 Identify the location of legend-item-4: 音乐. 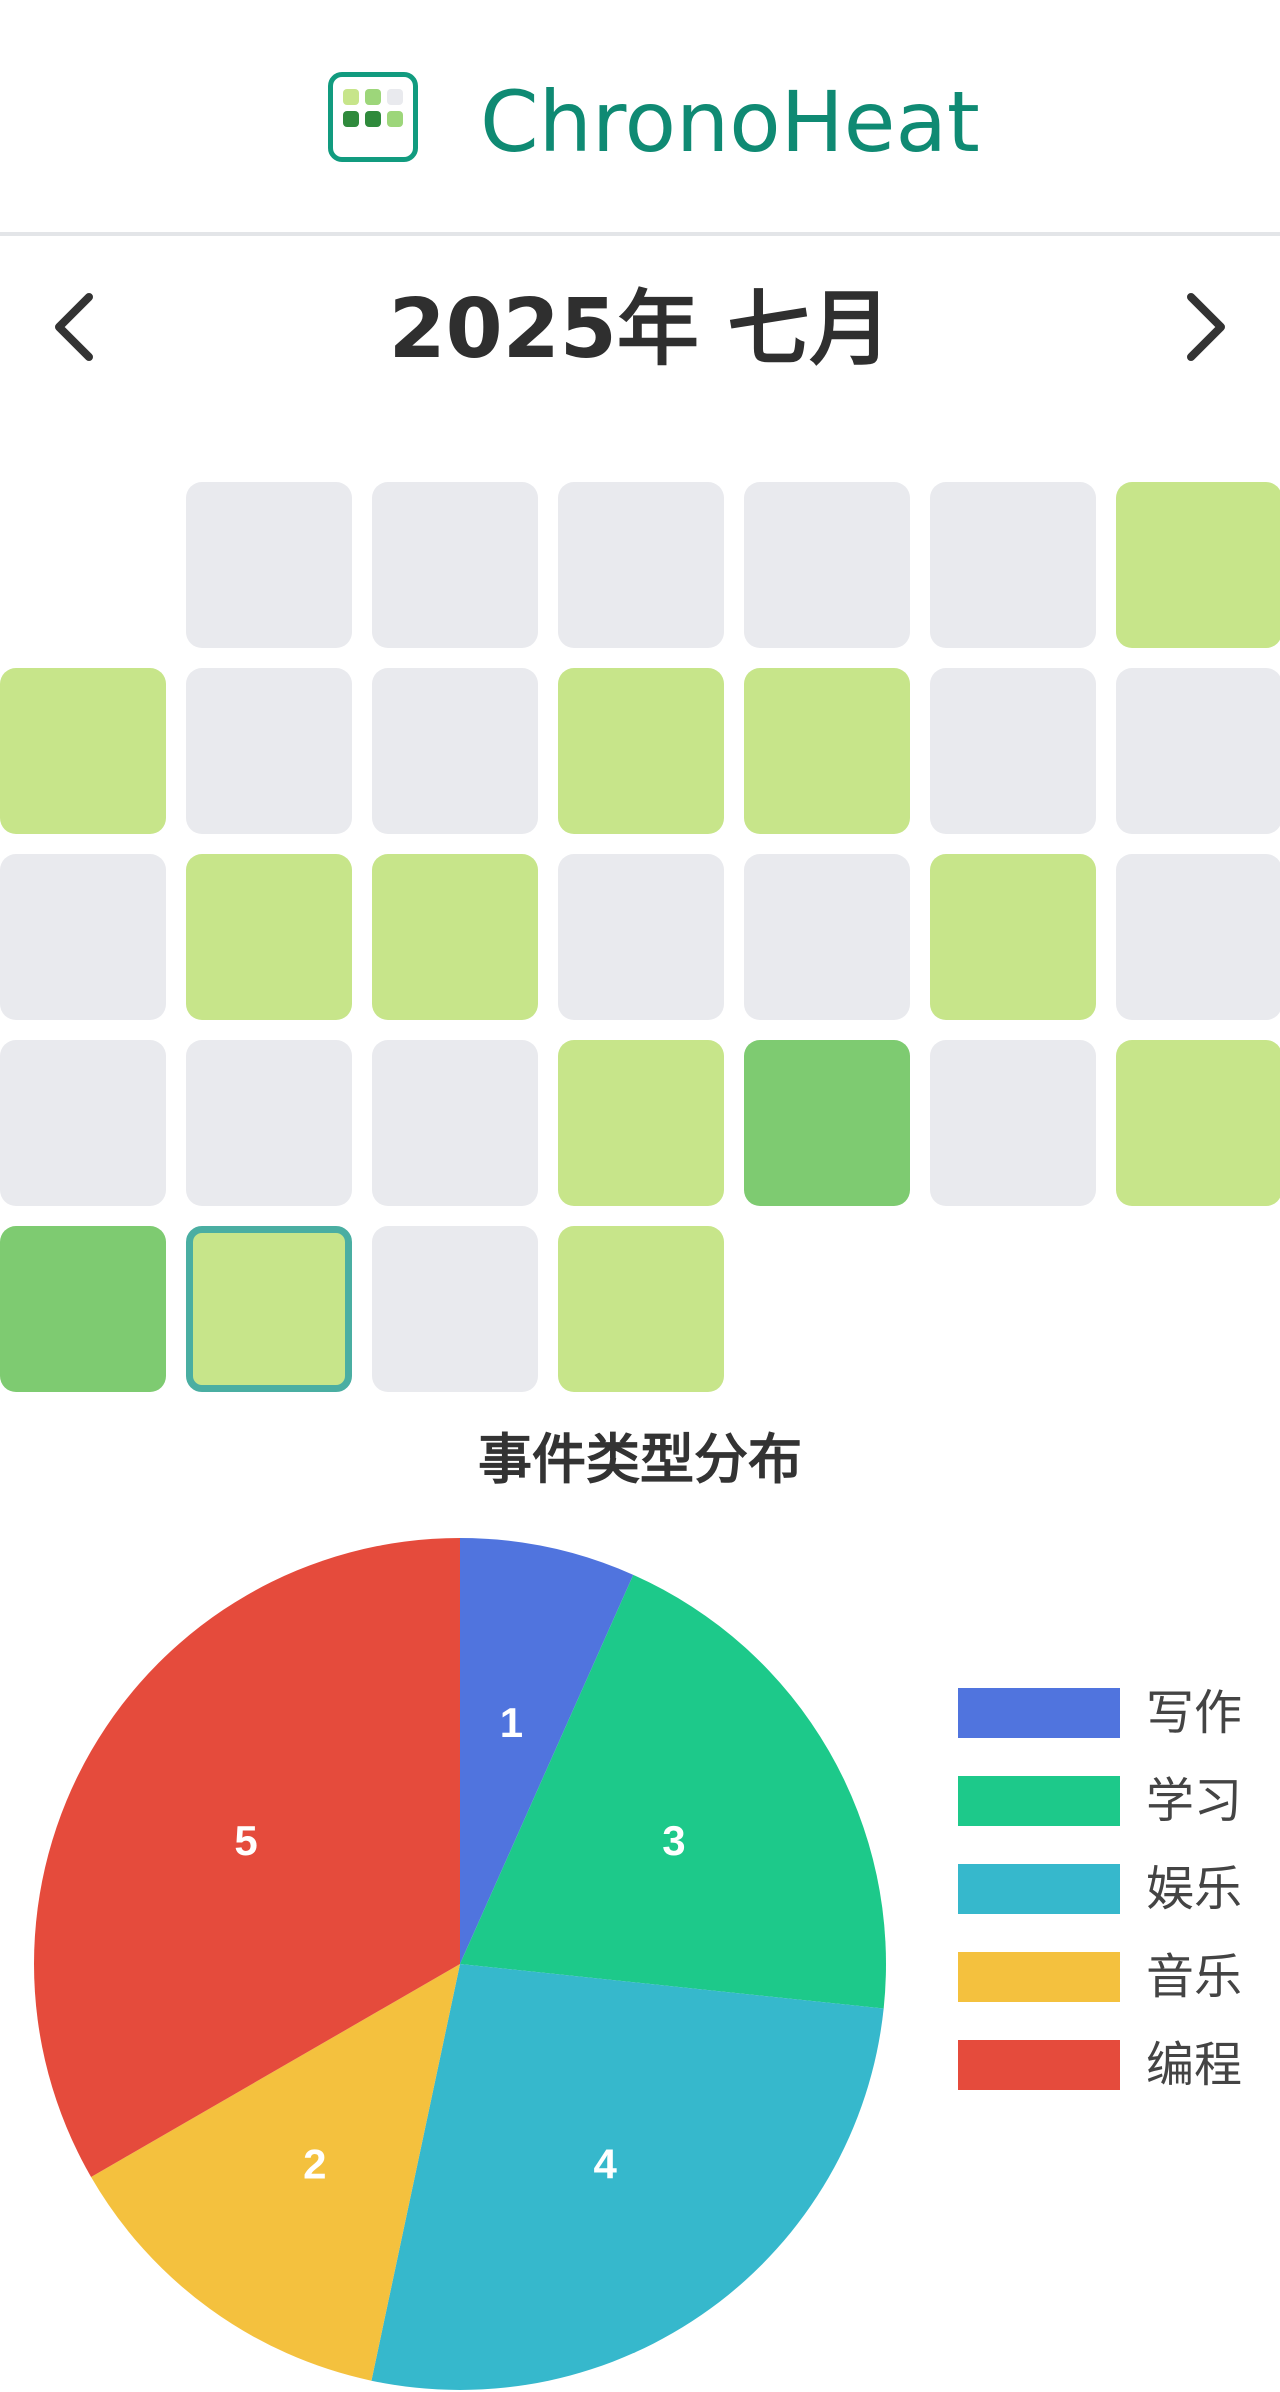
(1113, 1974).